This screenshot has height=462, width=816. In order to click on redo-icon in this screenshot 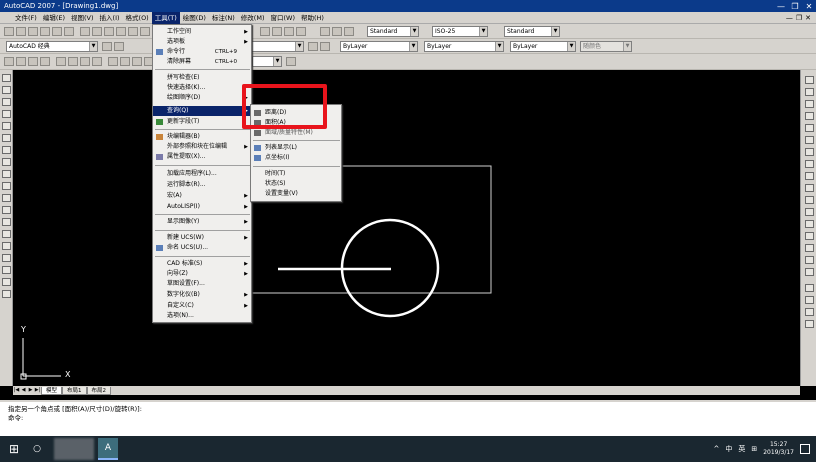, I will do `click(145, 31)`.